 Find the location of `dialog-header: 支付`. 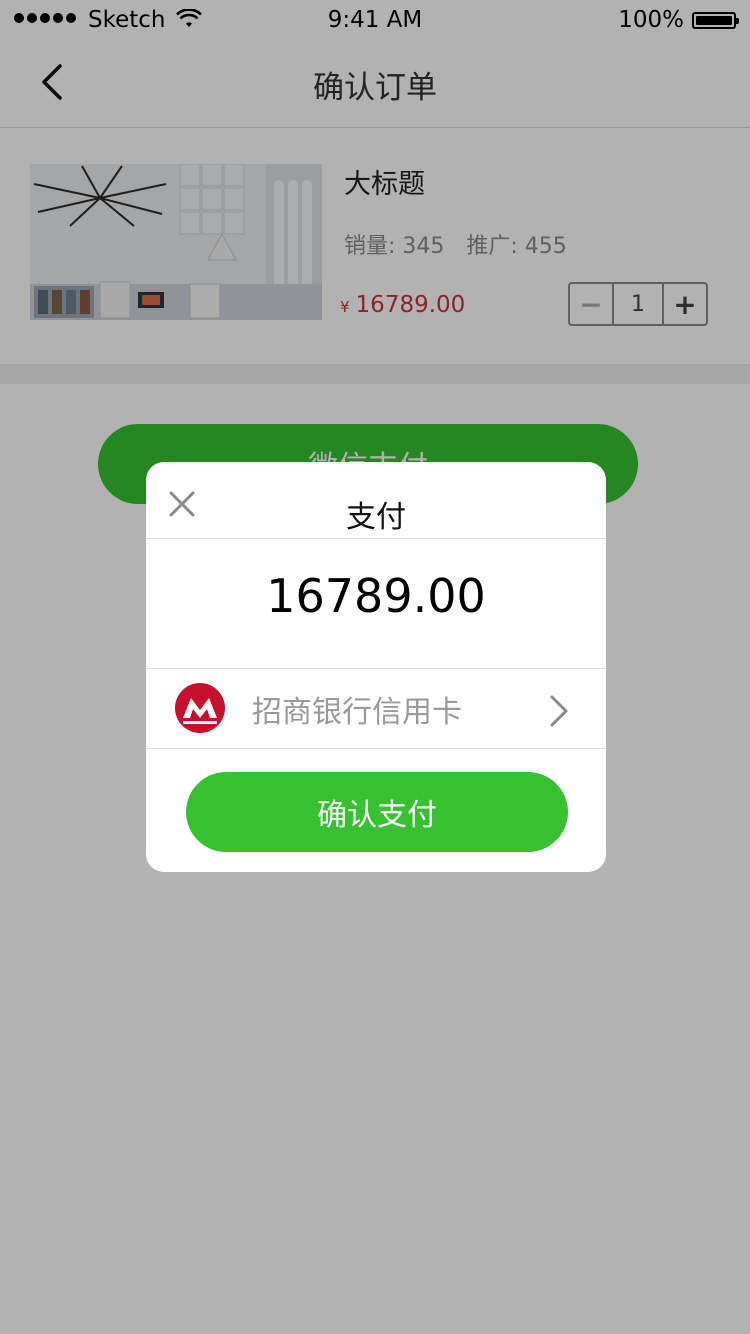

dialog-header: 支付 is located at coordinates (376, 500).